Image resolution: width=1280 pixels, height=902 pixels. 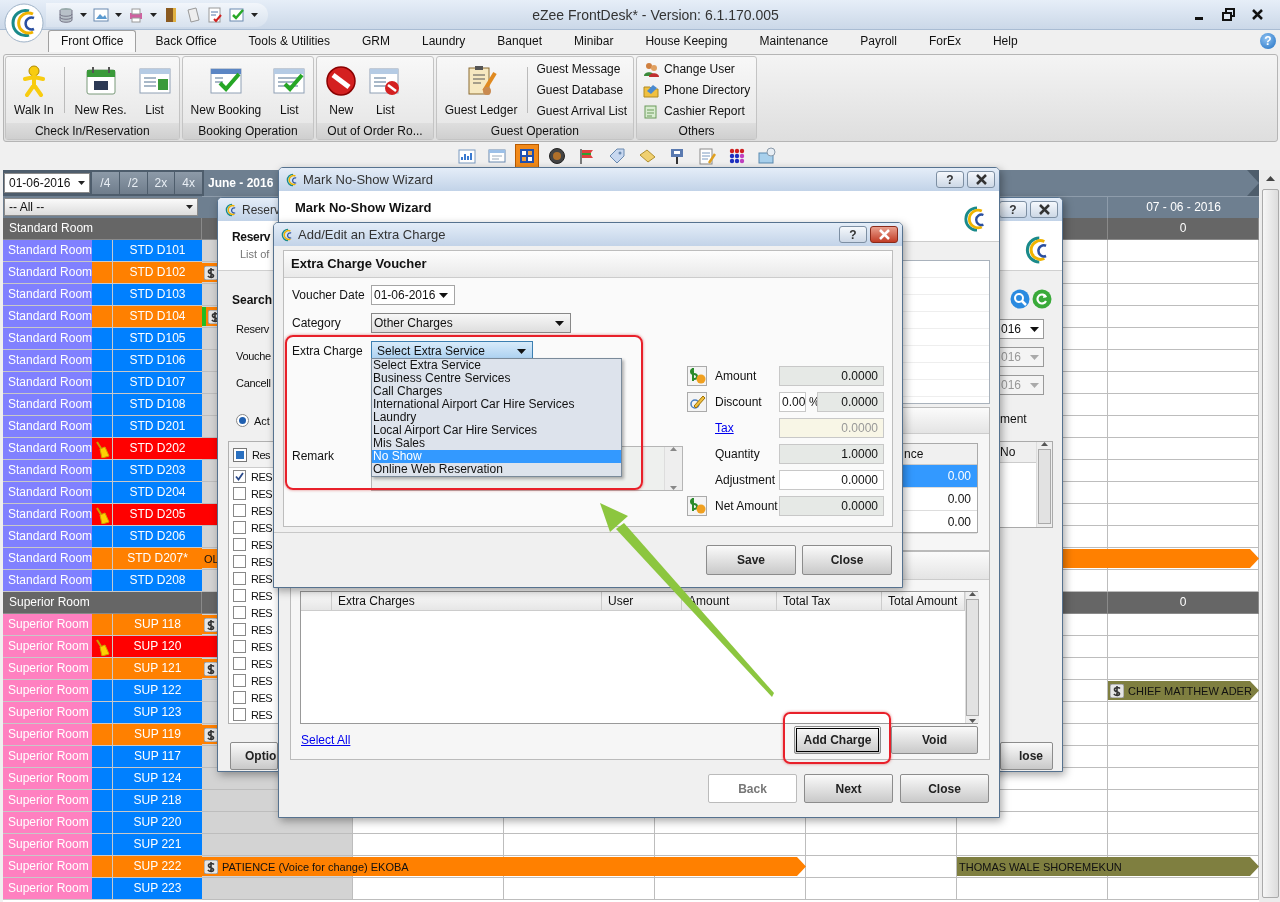 I want to click on ribbon-link: Guest Database, so click(x=582, y=90).